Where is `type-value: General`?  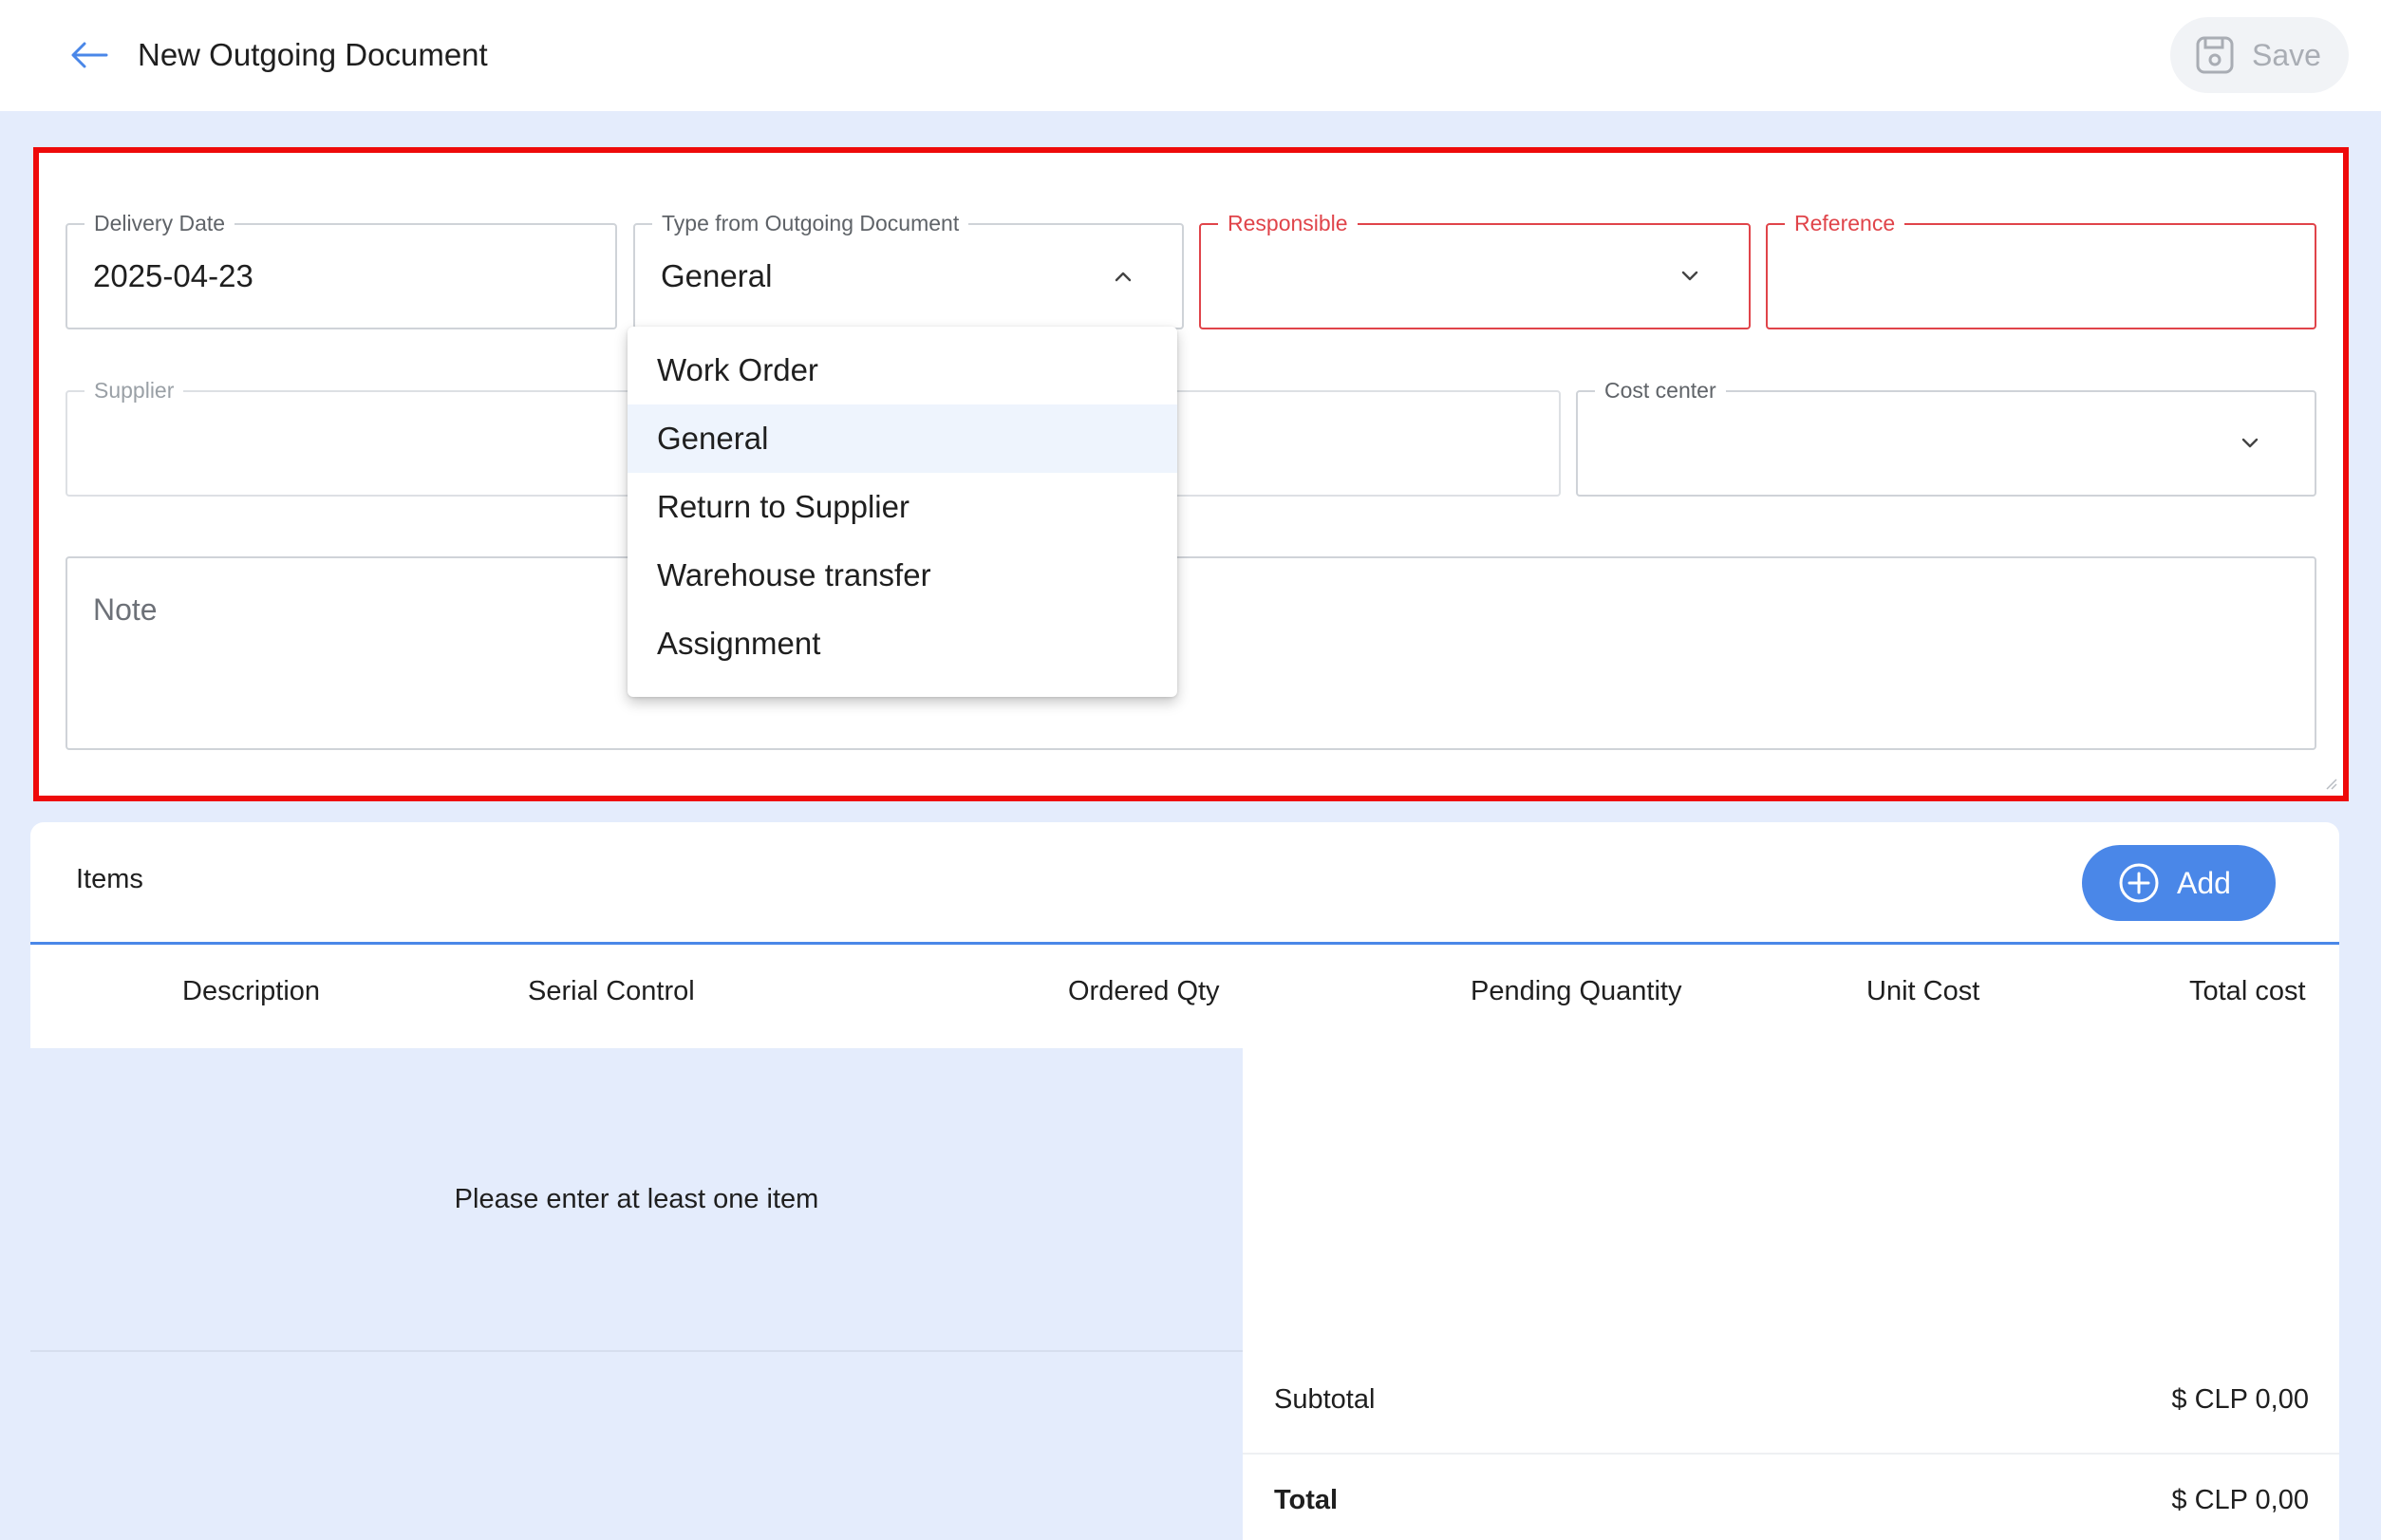
type-value: General is located at coordinates (717, 276).